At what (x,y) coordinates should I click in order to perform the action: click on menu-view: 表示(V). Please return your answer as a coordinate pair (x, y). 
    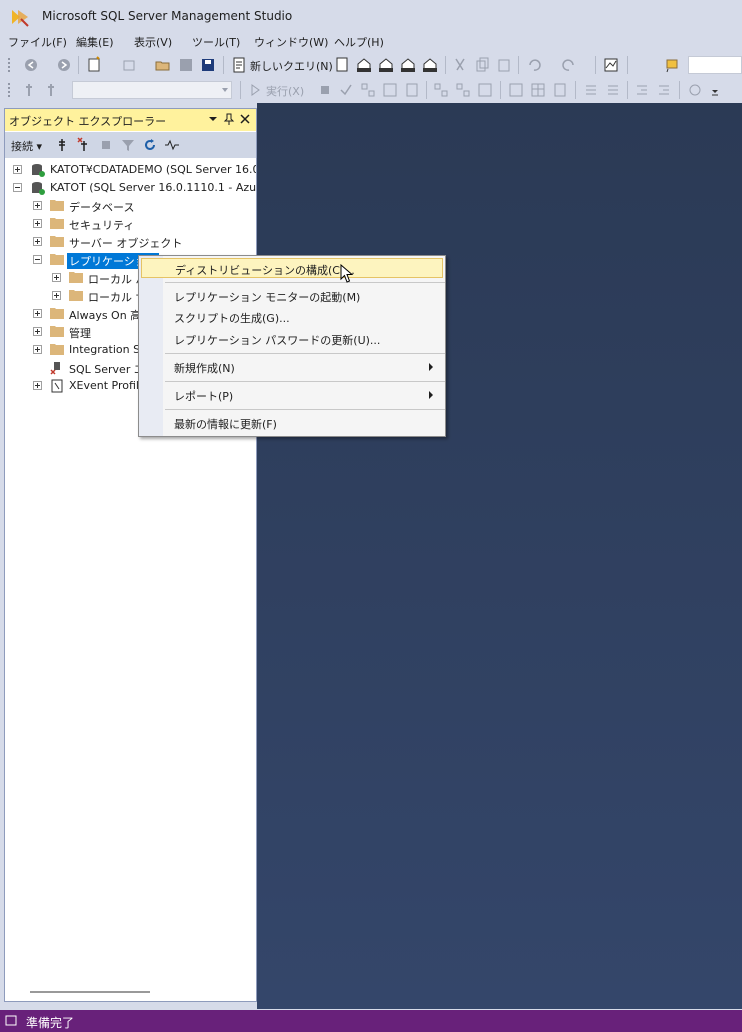
    Looking at the image, I should click on (153, 42).